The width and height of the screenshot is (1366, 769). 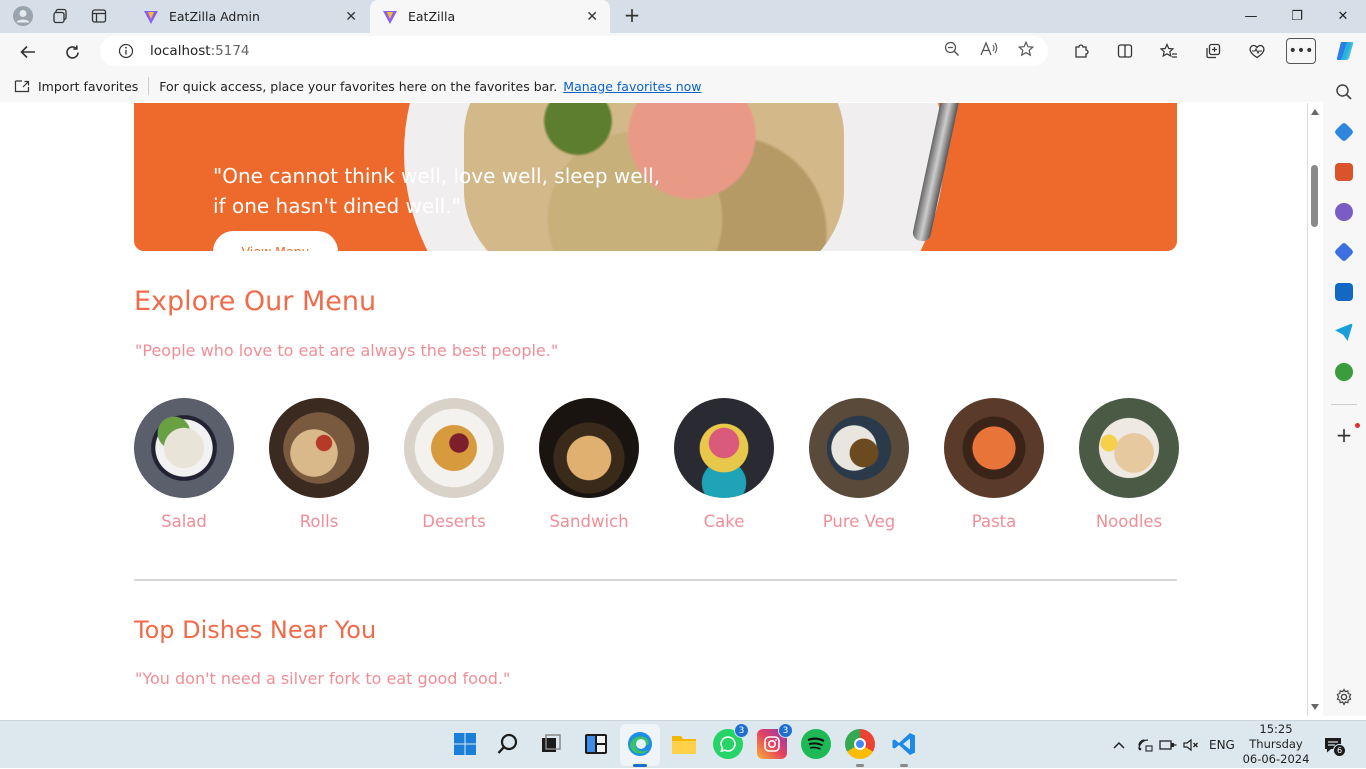 I want to click on scroll-thumb, so click(x=1314, y=196).